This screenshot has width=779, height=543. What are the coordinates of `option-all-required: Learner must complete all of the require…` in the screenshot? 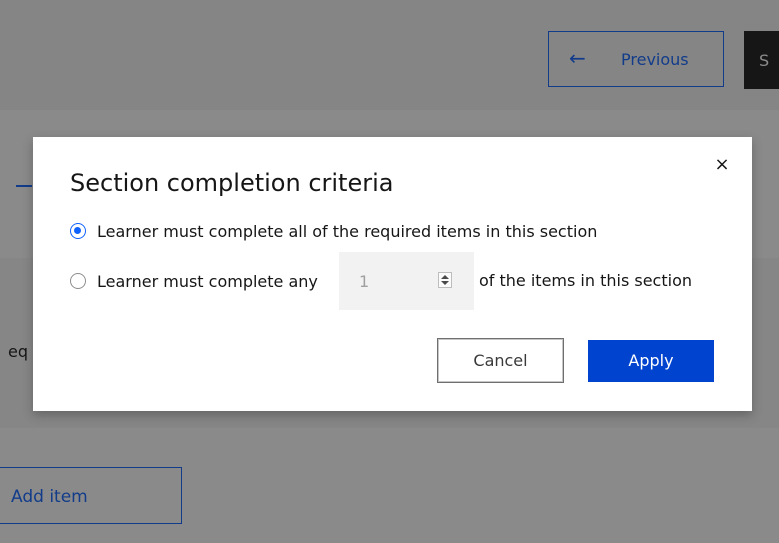 It's located at (333, 231).